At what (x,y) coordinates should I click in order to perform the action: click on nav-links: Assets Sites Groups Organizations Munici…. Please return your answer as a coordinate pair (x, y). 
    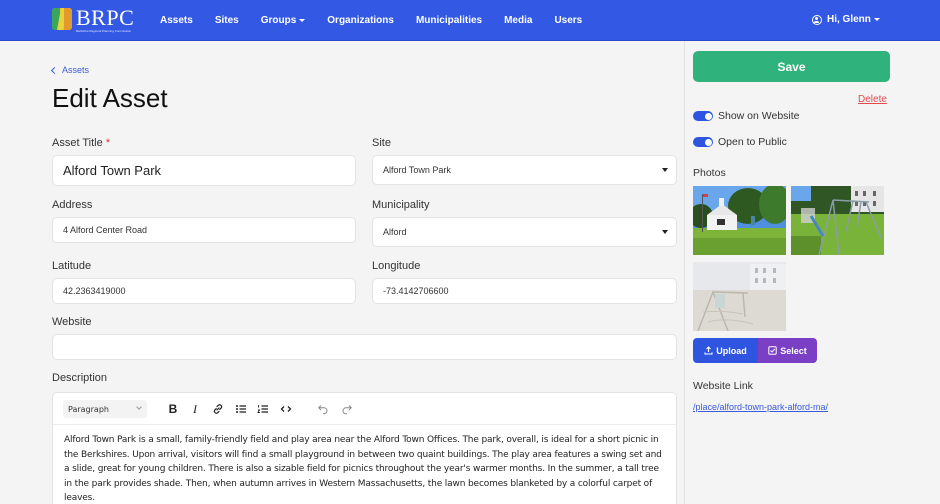
    Looking at the image, I should click on (382, 20).